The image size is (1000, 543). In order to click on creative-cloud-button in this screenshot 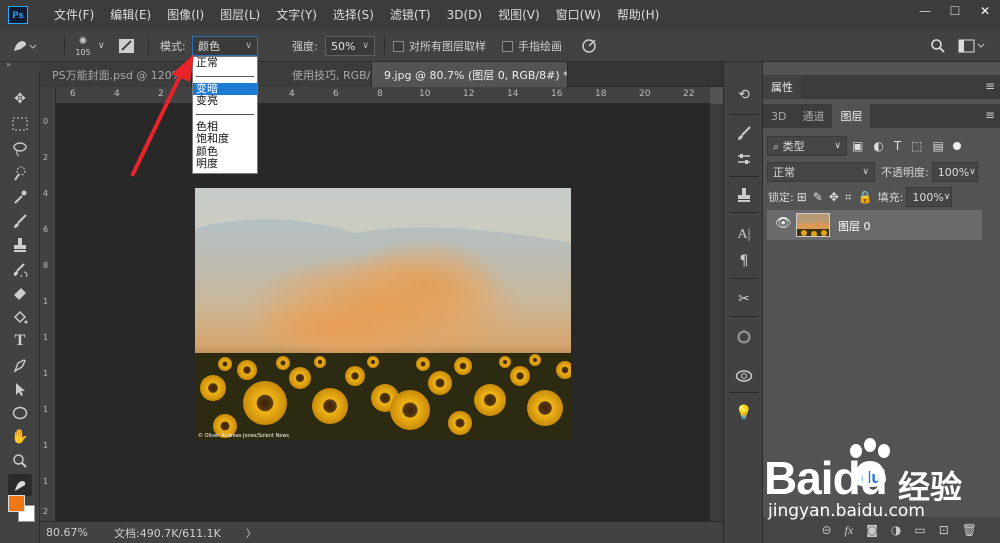, I will do `click(744, 375)`.